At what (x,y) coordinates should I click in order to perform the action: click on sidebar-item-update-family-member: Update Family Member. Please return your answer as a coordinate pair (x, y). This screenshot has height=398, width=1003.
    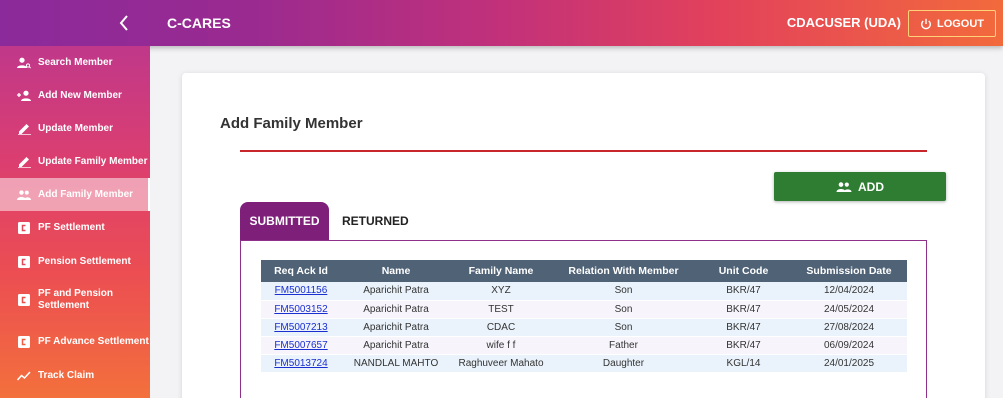
    Looking at the image, I should click on (75, 161).